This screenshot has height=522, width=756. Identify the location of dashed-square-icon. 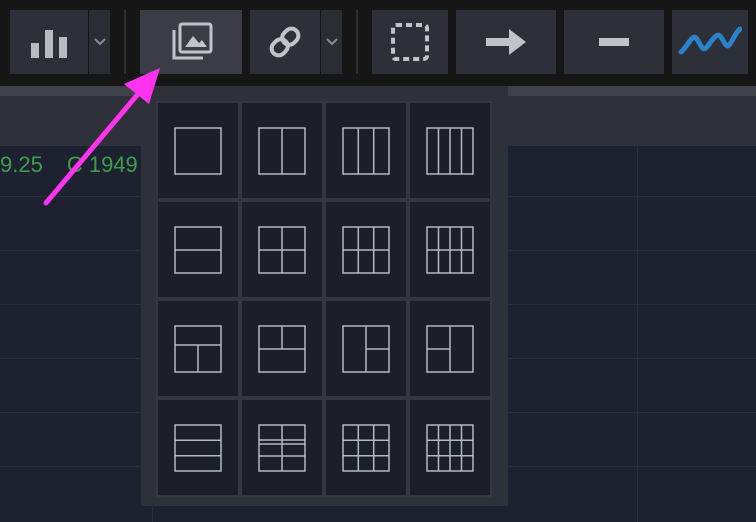
(410, 42).